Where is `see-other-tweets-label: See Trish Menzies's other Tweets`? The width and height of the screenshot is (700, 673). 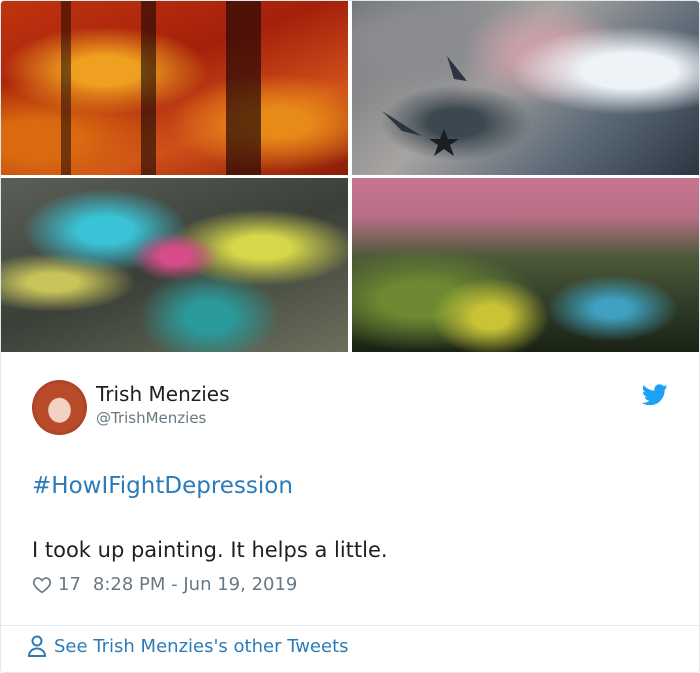 see-other-tweets-label: See Trish Menzies's other Tweets is located at coordinates (201, 646).